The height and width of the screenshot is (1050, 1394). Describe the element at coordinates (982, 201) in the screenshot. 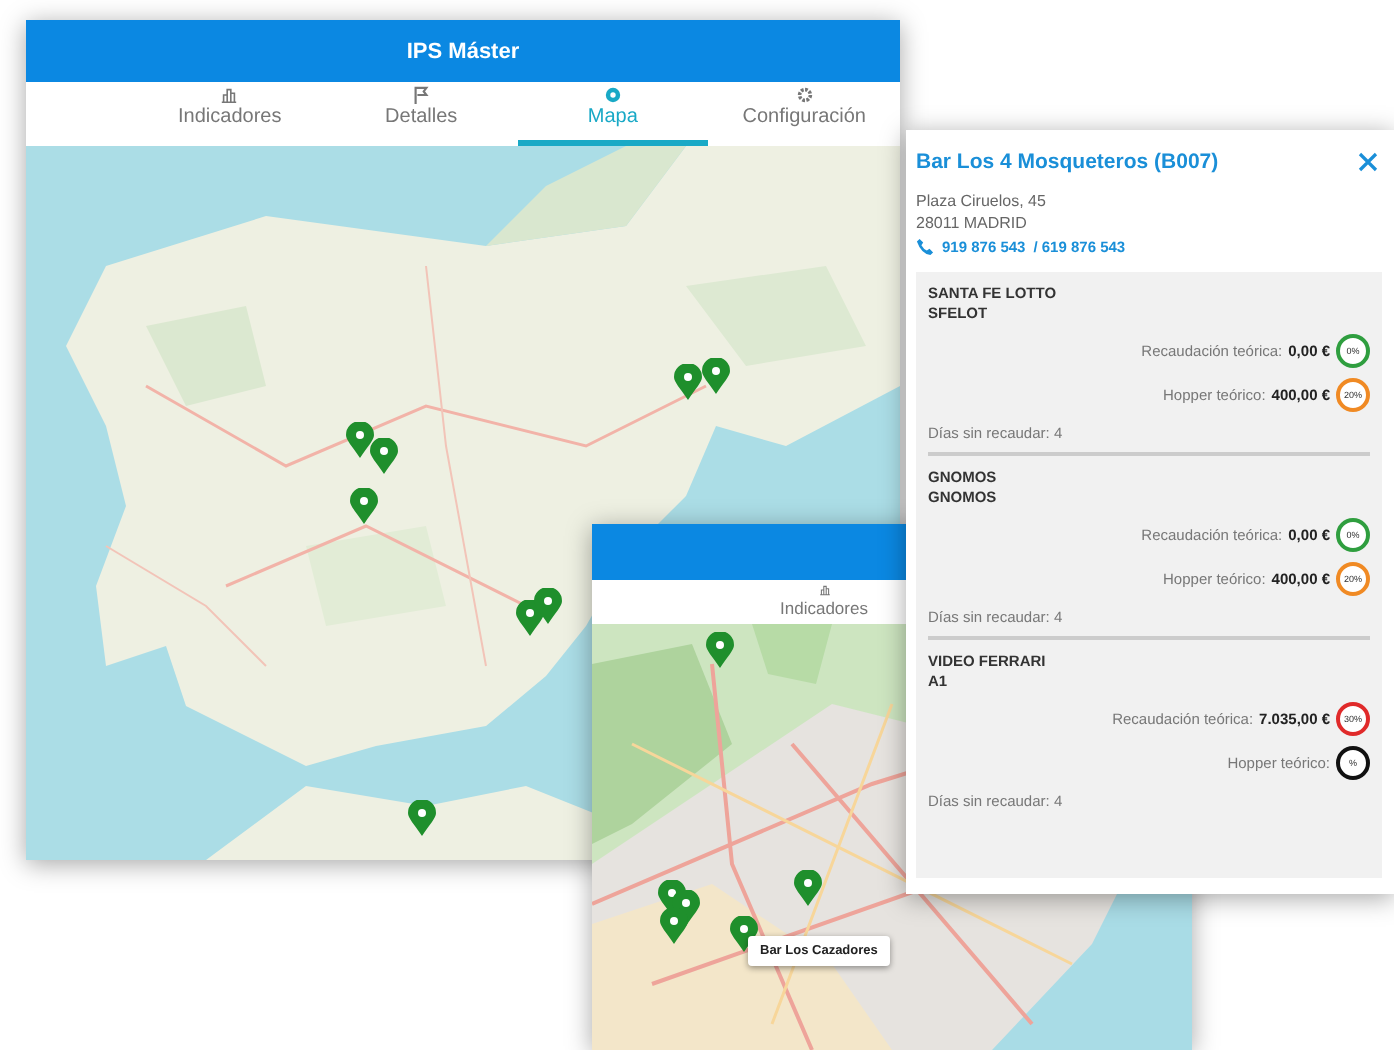

I see `address-line: Plaza Ciruelos, 45` at that location.